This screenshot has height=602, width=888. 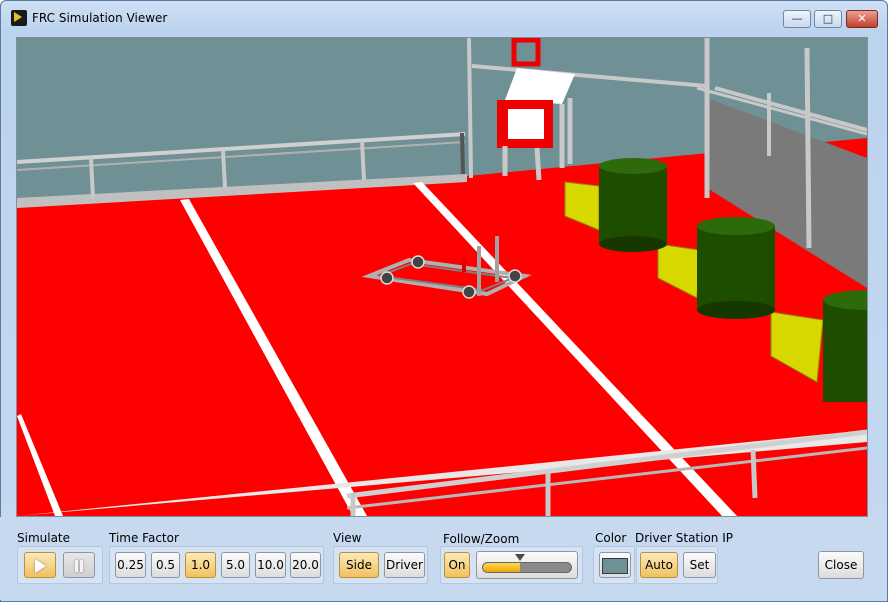 I want to click on title-bar: FRC Simulation Viewer — □ ✕, so click(x=444, y=16).